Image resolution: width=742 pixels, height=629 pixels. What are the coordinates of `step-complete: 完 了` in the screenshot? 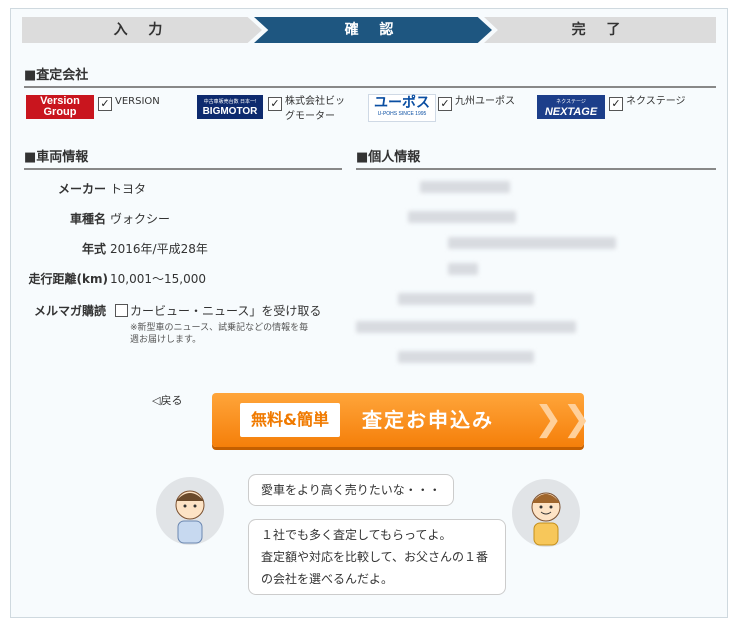 It's located at (600, 30).